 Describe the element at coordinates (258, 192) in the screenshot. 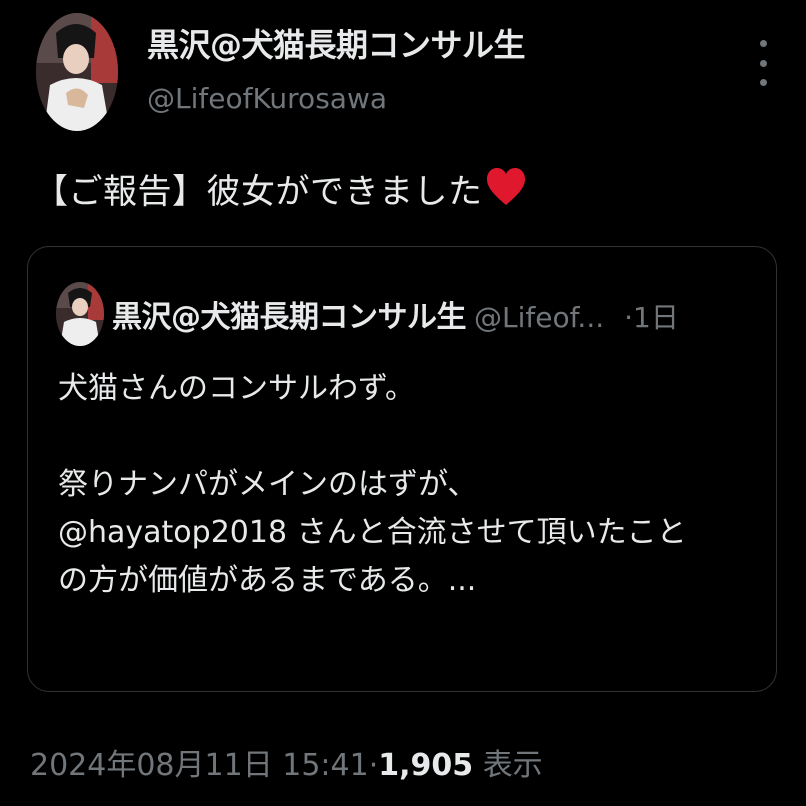

I see `tweet-text-content: 【ご報告】彼女ができました` at that location.